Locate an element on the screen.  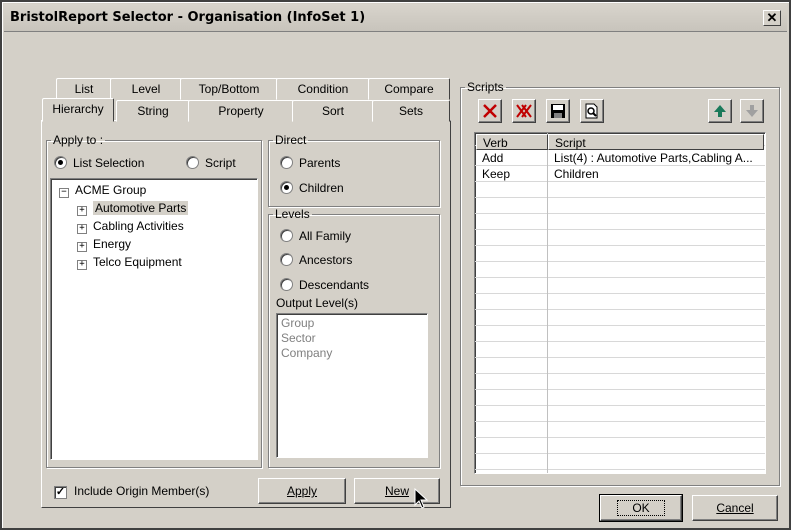
parents-radio: Parents is located at coordinates (310, 163).